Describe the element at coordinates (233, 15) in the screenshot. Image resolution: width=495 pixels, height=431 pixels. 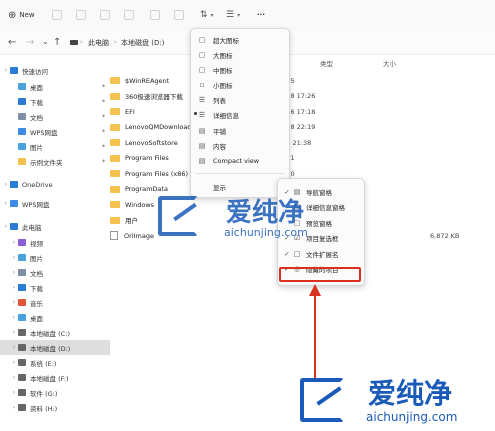
I see `view-button: ☰ ▾` at that location.